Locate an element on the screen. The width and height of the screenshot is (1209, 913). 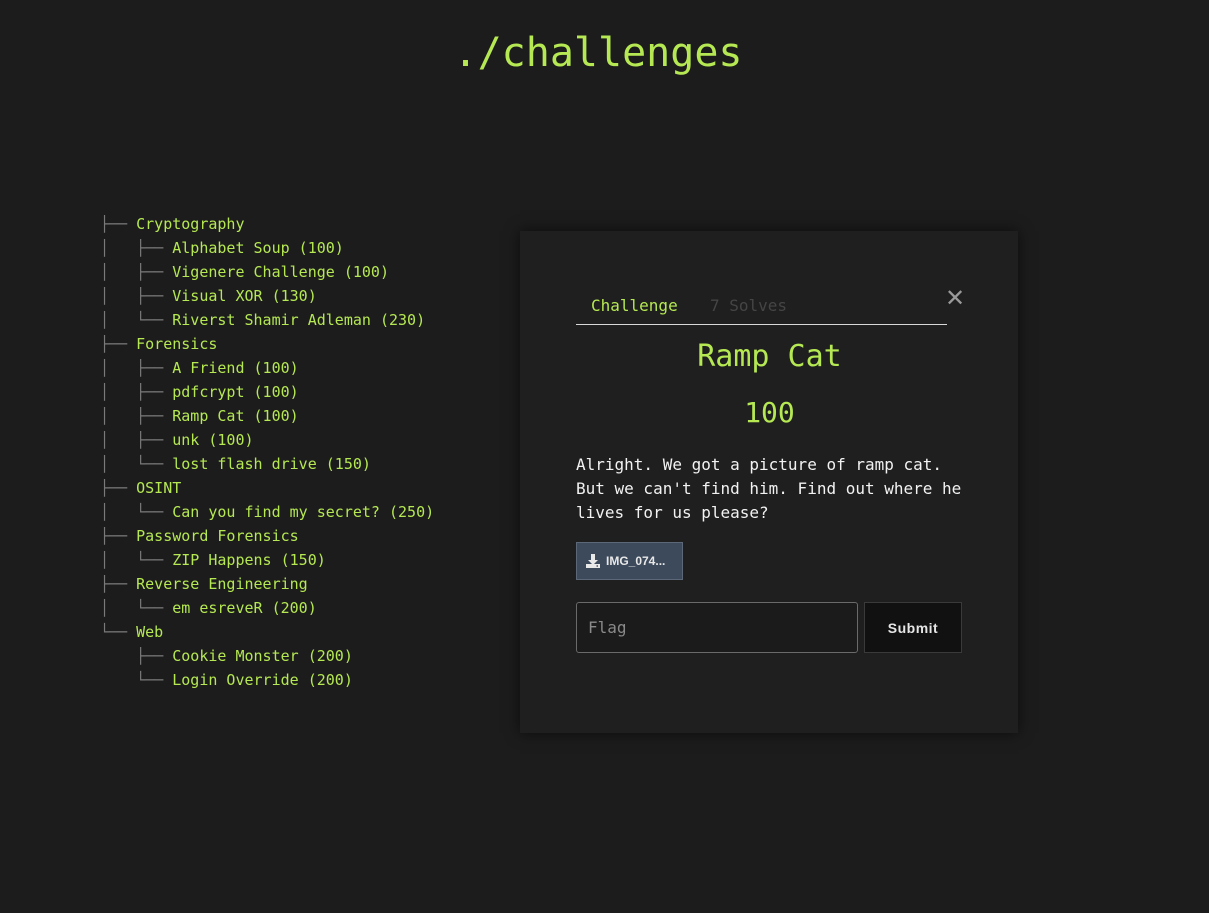
category-label: OSINT is located at coordinates (159, 488).